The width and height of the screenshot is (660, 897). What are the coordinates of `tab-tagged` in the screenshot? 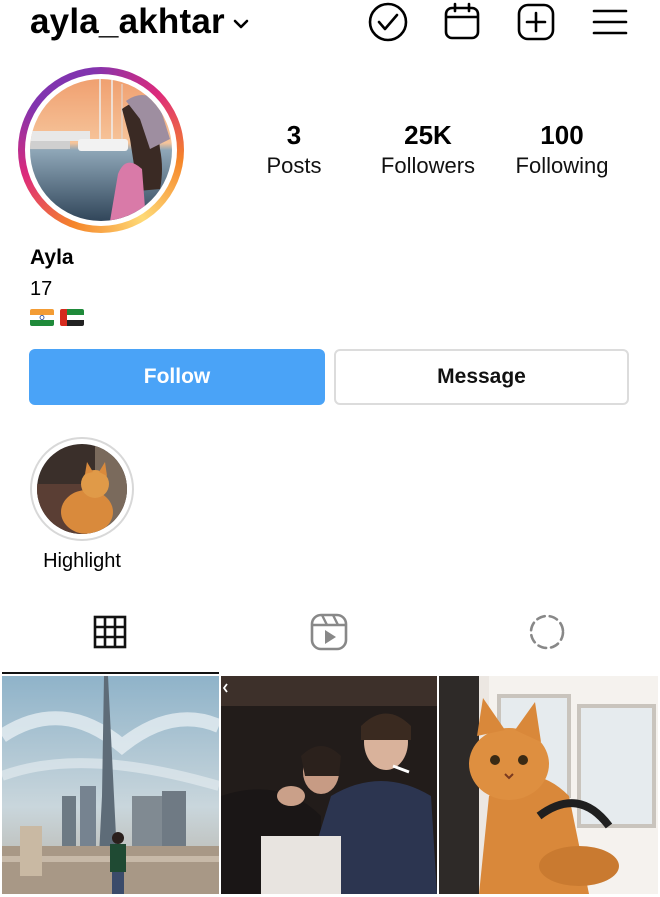 It's located at (547, 632).